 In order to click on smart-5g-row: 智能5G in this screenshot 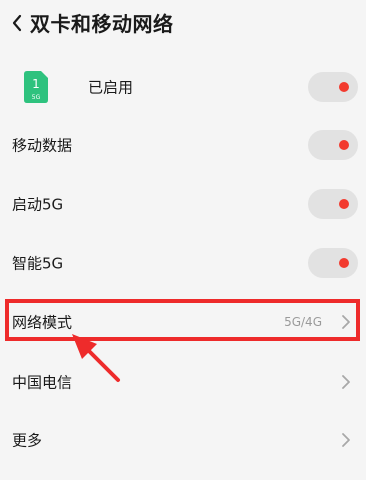, I will do `click(183, 263)`.